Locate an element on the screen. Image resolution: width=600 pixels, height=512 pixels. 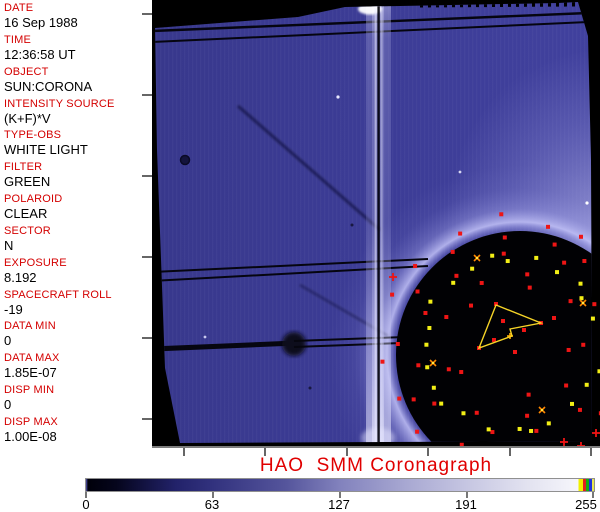
meta-time: TIME 12:36:58 UT is located at coordinates (76, 48).